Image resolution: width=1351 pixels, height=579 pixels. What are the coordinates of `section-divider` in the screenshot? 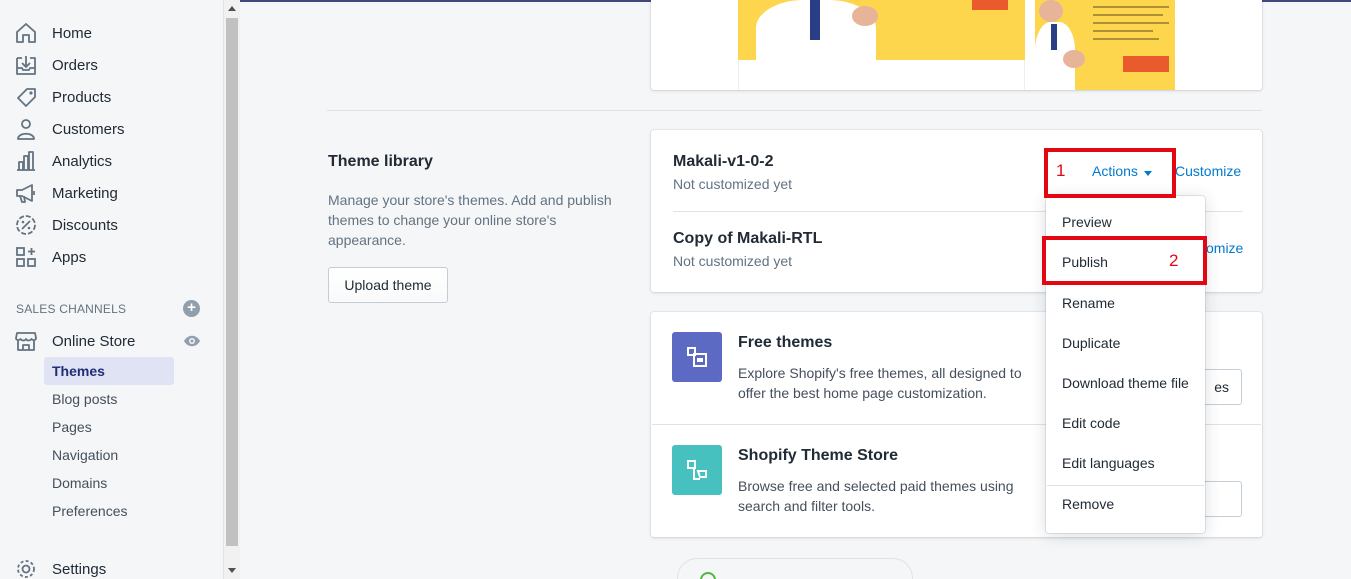 It's located at (794, 110).